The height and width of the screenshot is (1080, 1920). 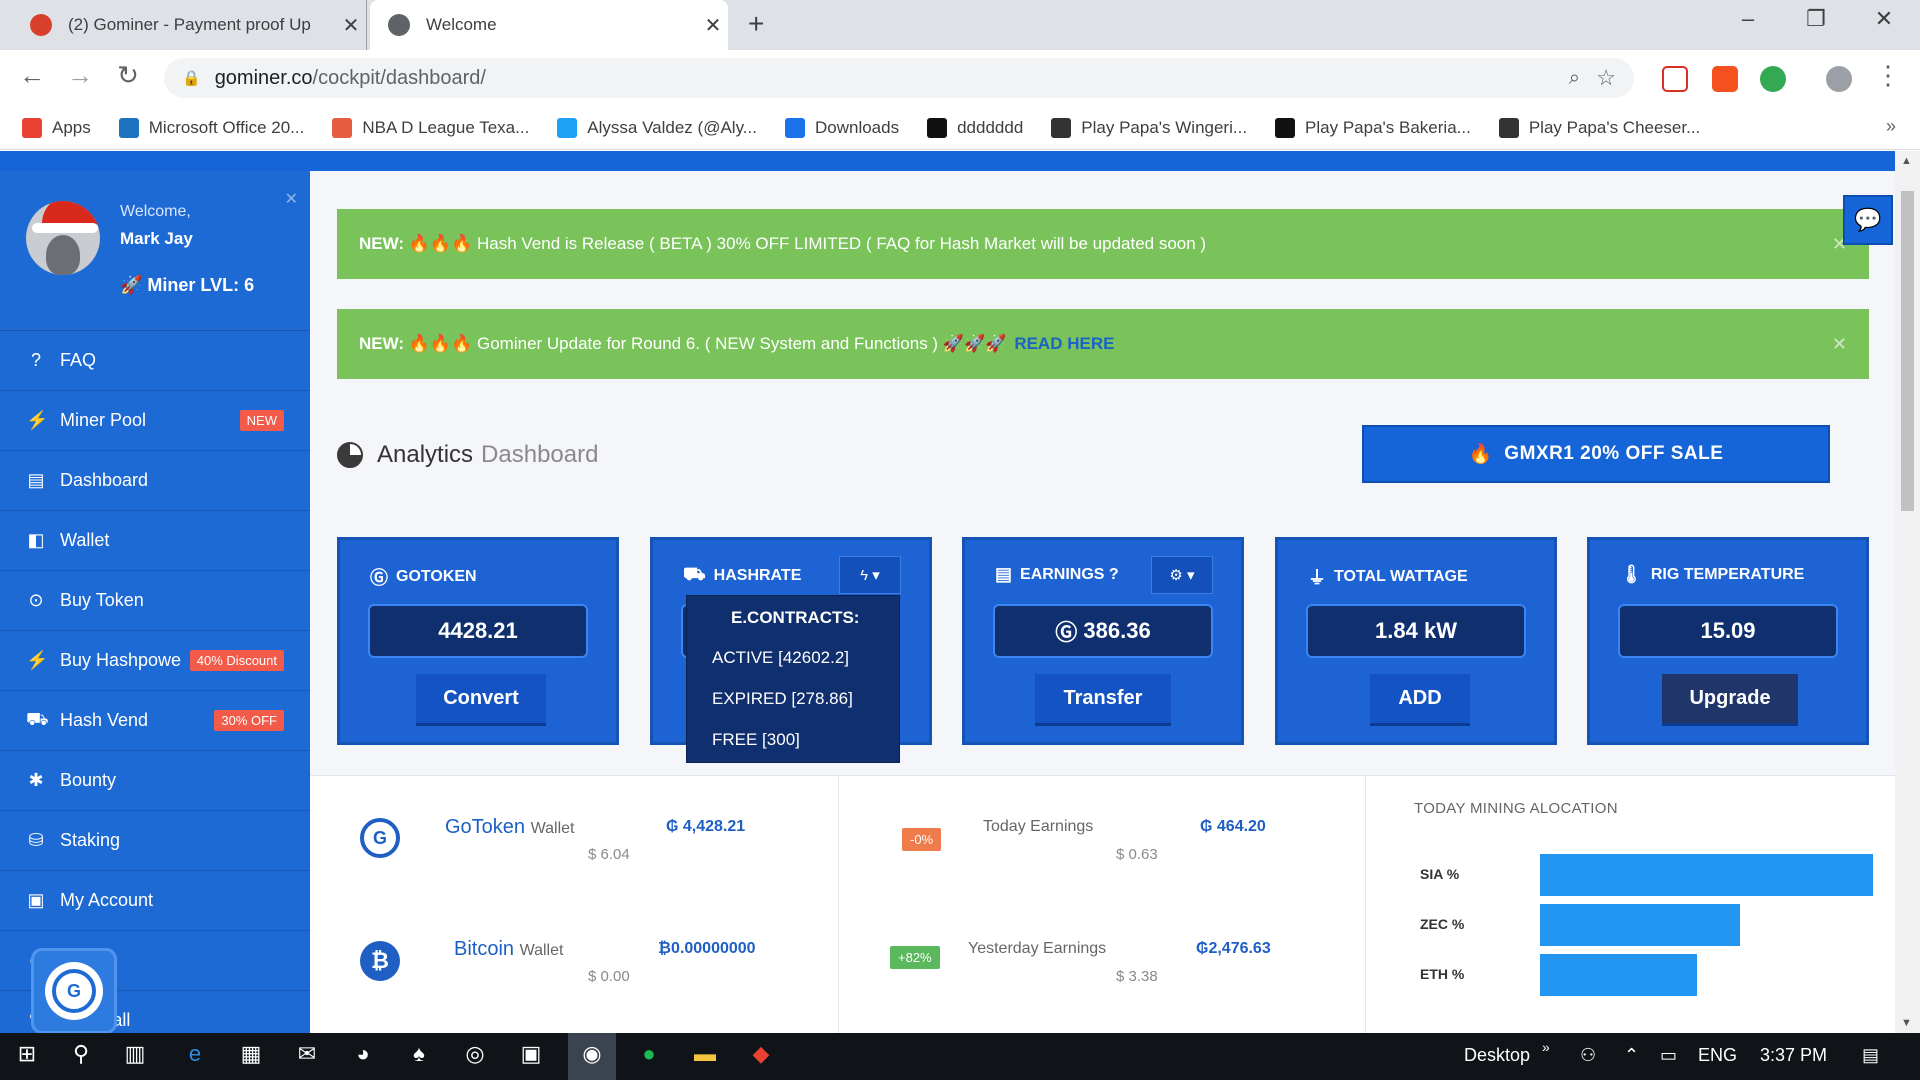 What do you see at coordinates (649, 1056) in the screenshot?
I see `spotify-icon: ●` at bounding box center [649, 1056].